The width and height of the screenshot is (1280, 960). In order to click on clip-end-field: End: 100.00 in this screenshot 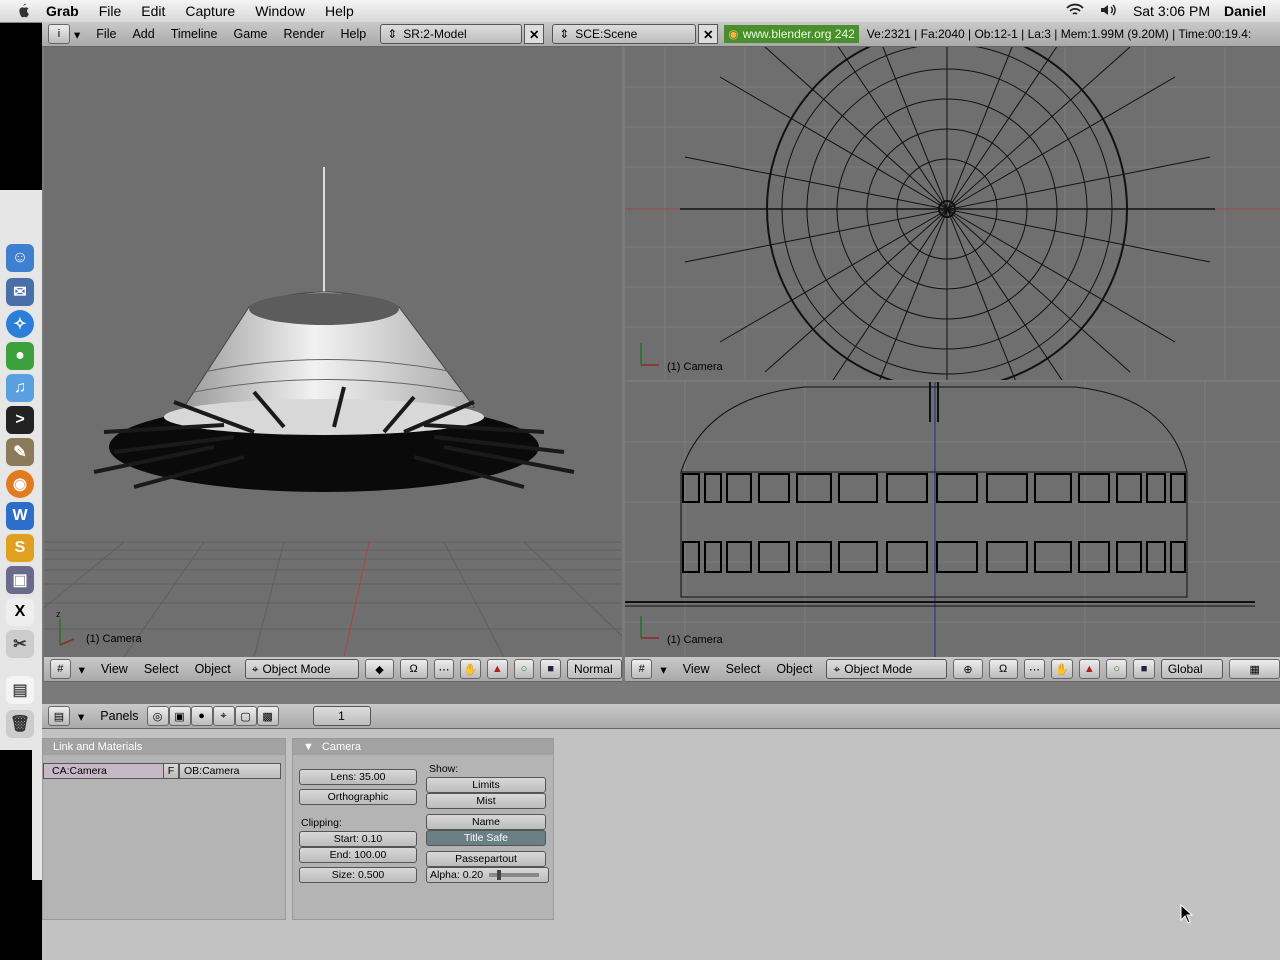, I will do `click(358, 855)`.